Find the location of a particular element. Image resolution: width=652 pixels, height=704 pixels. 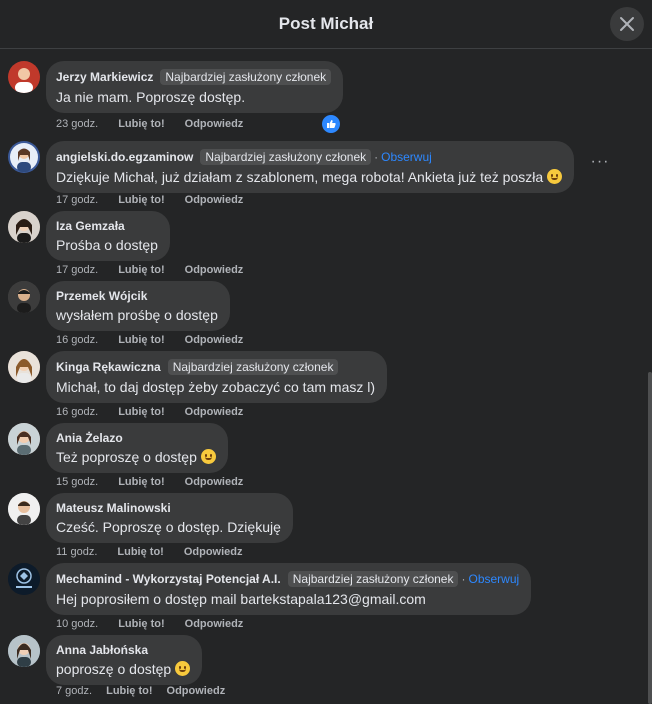

comment-actions: 11 godz. Lubię to! Odpowiedz is located at coordinates (159, 552).